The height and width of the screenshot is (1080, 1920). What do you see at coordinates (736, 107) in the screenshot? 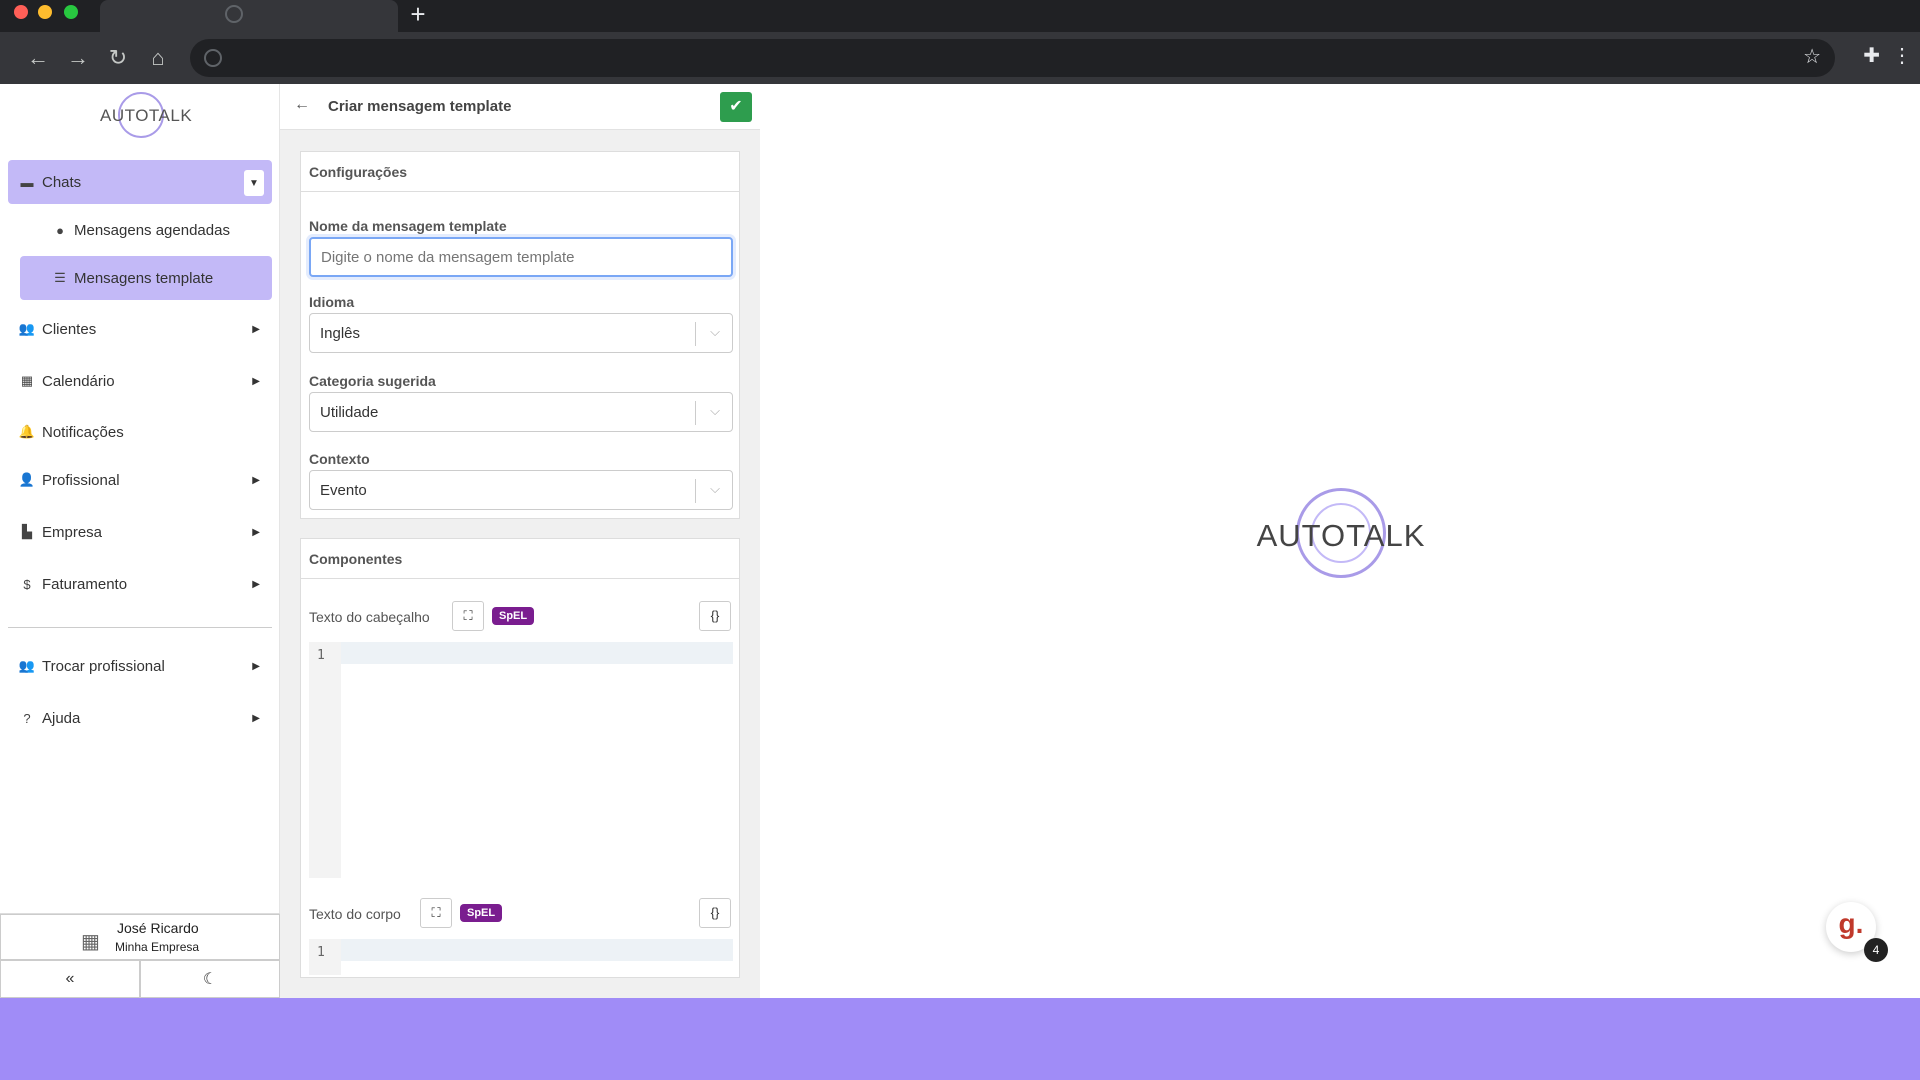
I see `save-button: ✔` at bounding box center [736, 107].